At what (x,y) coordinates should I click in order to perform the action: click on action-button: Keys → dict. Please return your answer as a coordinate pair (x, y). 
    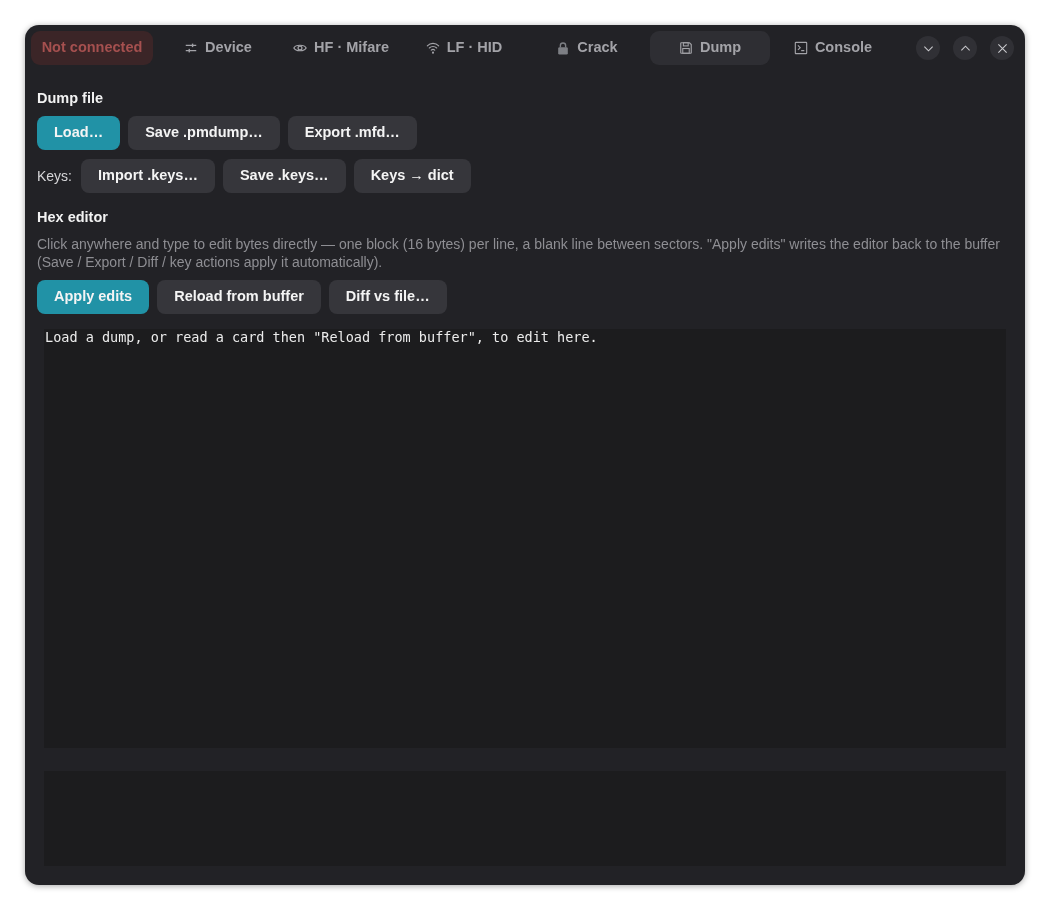
    Looking at the image, I should click on (412, 176).